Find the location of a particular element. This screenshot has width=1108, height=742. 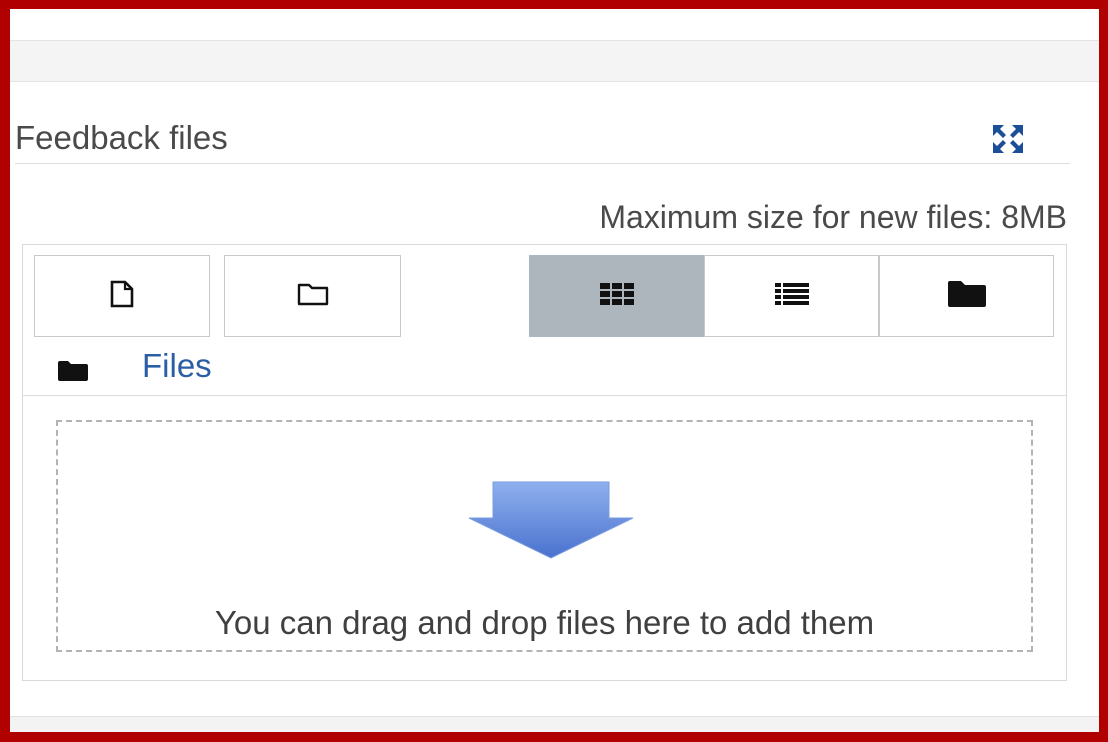

view-details-button is located at coordinates (791, 296).